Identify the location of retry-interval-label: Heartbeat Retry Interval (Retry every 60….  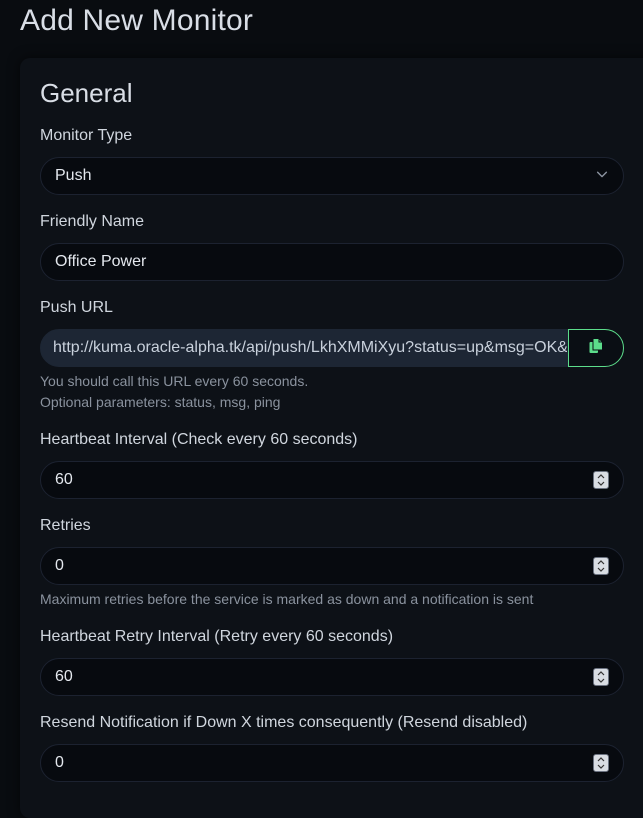
(217, 636).